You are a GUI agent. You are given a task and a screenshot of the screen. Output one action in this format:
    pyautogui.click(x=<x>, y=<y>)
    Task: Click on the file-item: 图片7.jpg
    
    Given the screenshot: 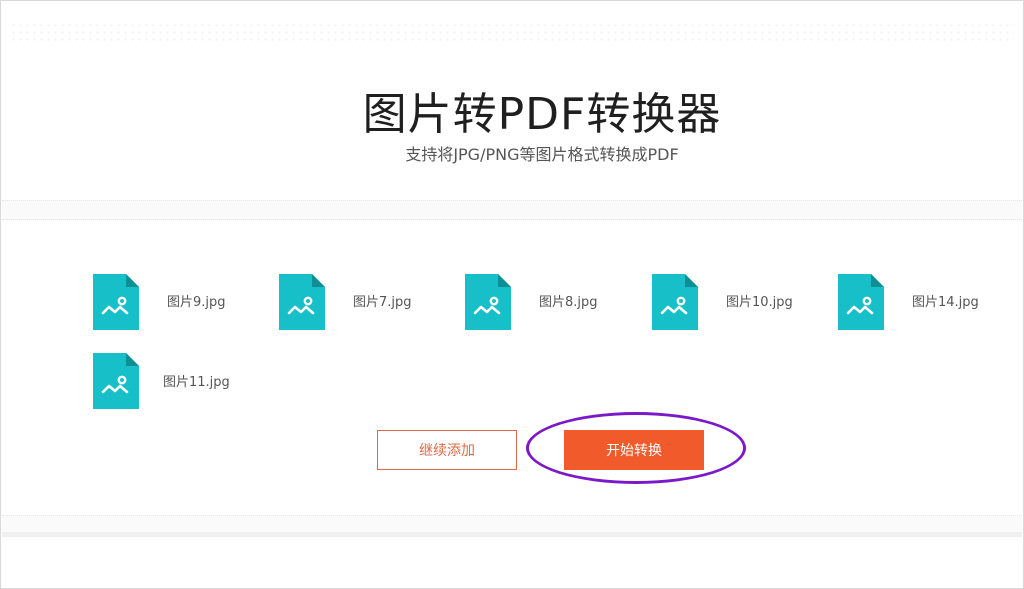 What is the action you would take?
    pyautogui.click(x=379, y=302)
    